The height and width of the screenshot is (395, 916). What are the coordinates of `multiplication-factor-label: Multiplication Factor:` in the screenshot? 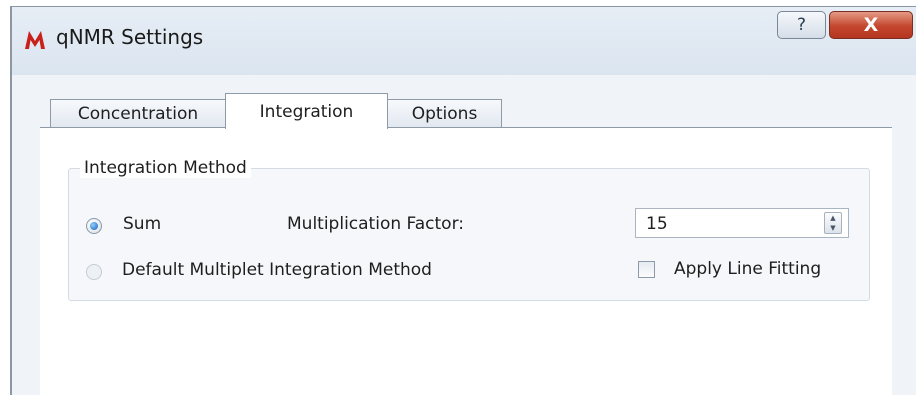 It's located at (375, 224).